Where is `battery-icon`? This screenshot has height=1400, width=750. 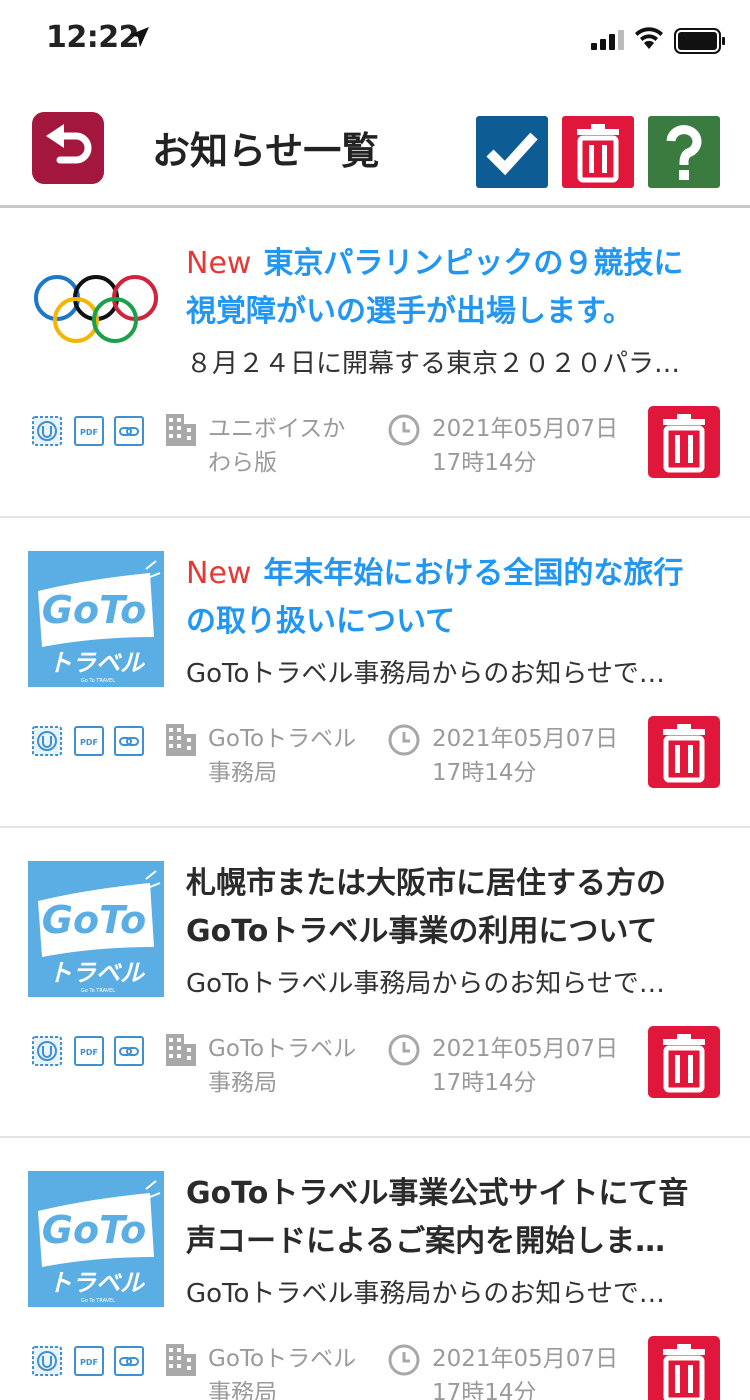
battery-icon is located at coordinates (699, 41).